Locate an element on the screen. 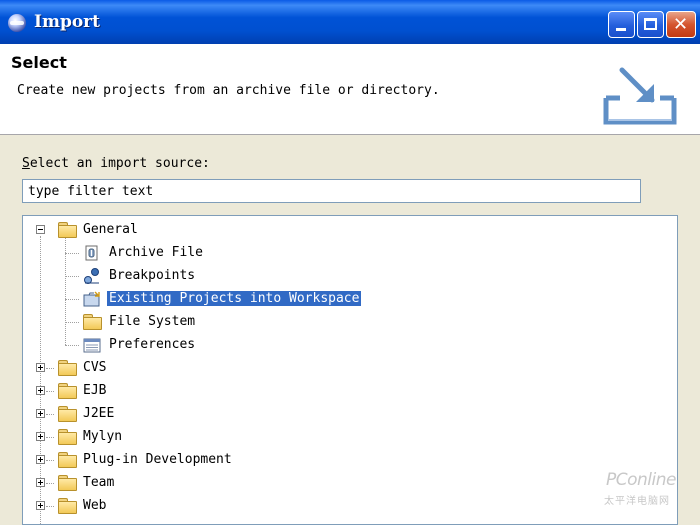 This screenshot has height=525, width=700. app-icon is located at coordinates (17, 23).